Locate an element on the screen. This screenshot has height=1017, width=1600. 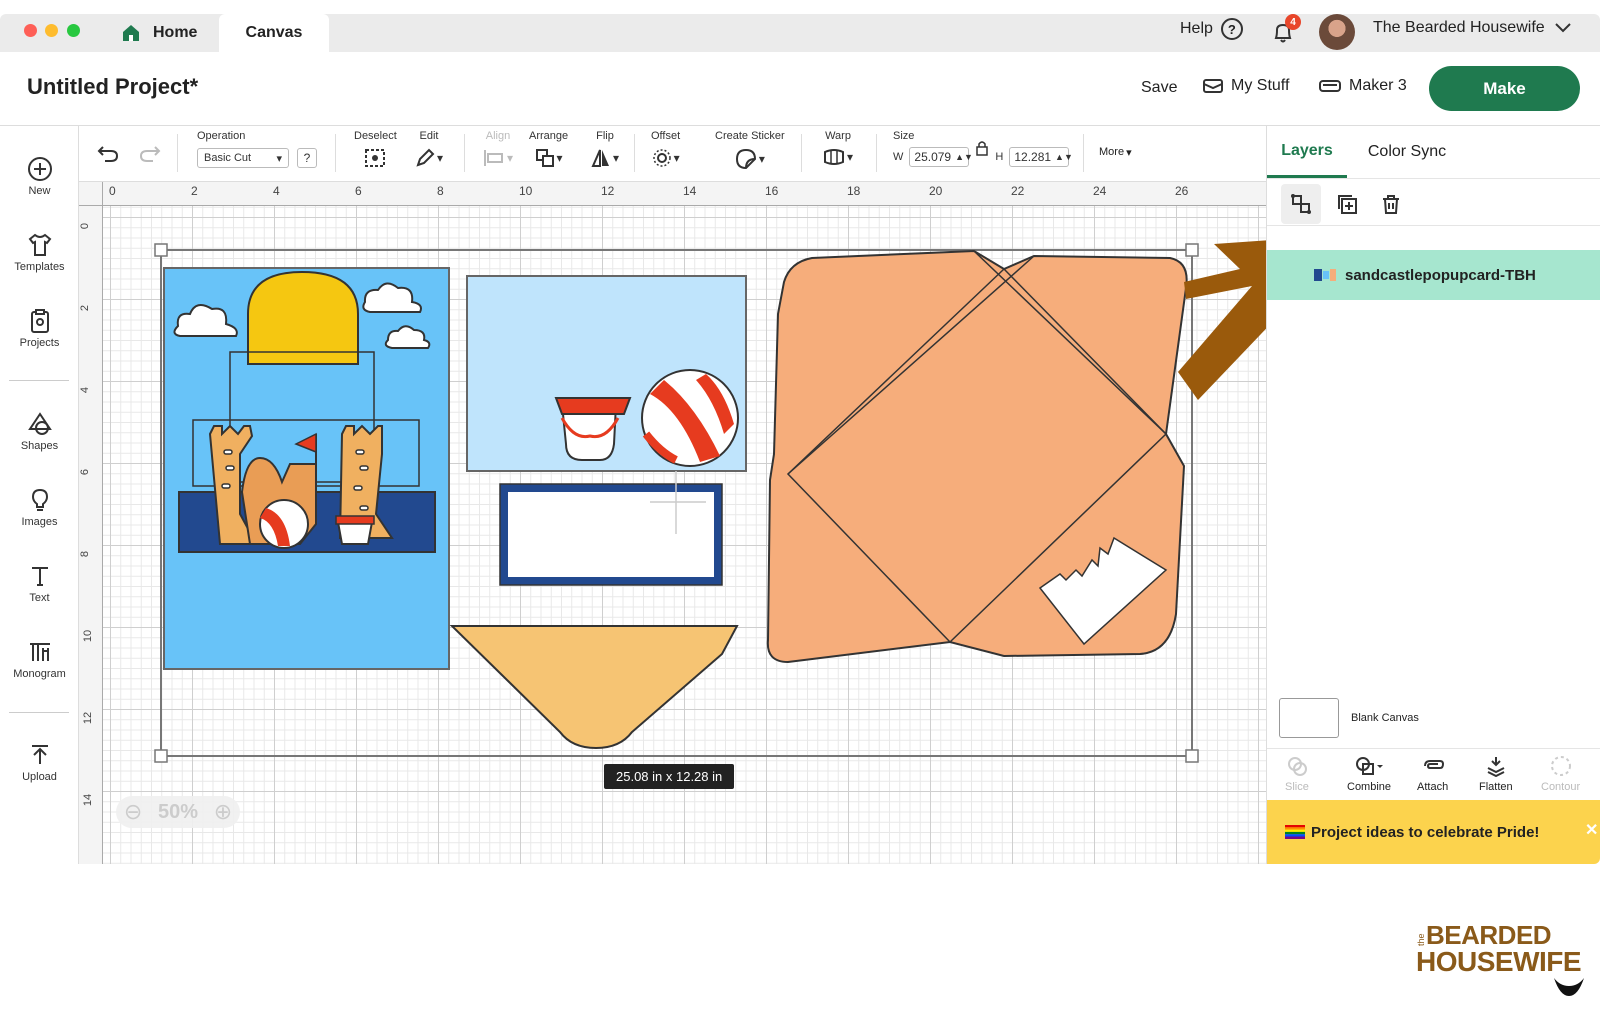
attach-label: Attach is located at coordinates (1433, 787).